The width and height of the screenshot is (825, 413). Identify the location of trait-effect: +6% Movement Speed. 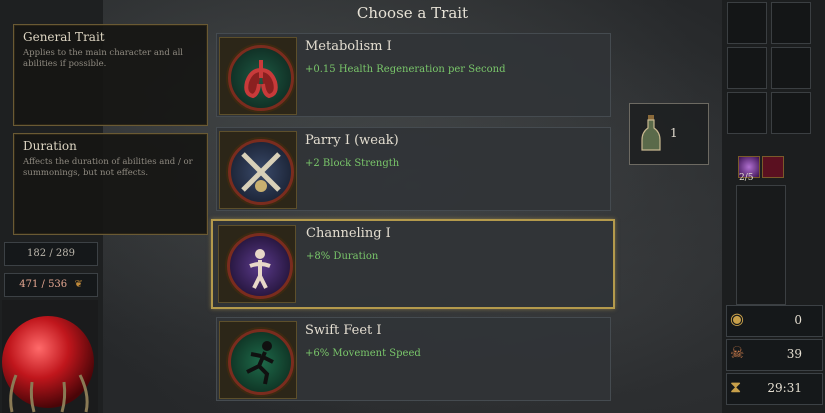
(363, 353).